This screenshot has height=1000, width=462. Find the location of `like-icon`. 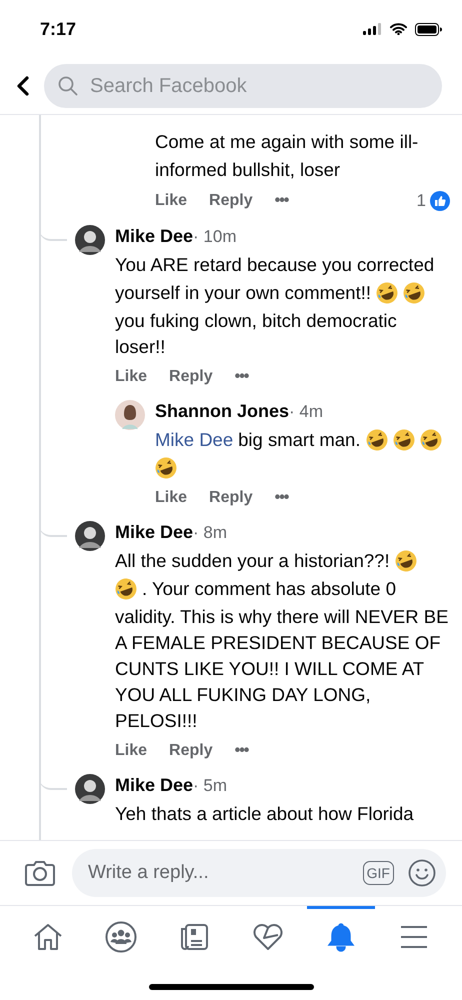

like-icon is located at coordinates (440, 201).